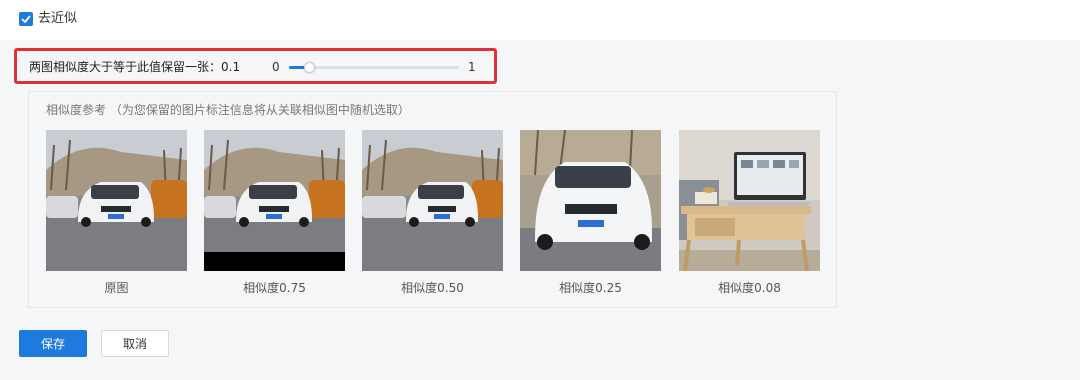  Describe the element at coordinates (53, 343) in the screenshot. I see `save-button: 保存` at that location.